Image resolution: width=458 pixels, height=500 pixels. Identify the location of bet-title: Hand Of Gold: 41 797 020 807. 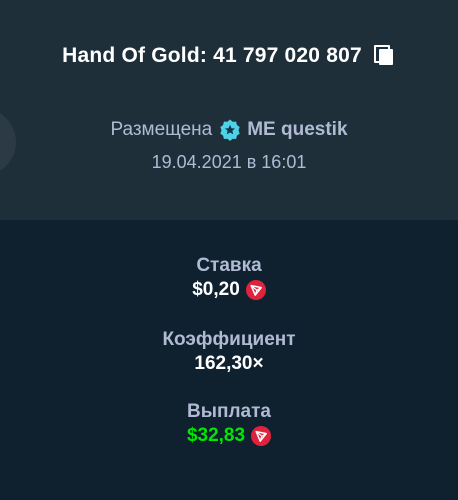
(212, 55).